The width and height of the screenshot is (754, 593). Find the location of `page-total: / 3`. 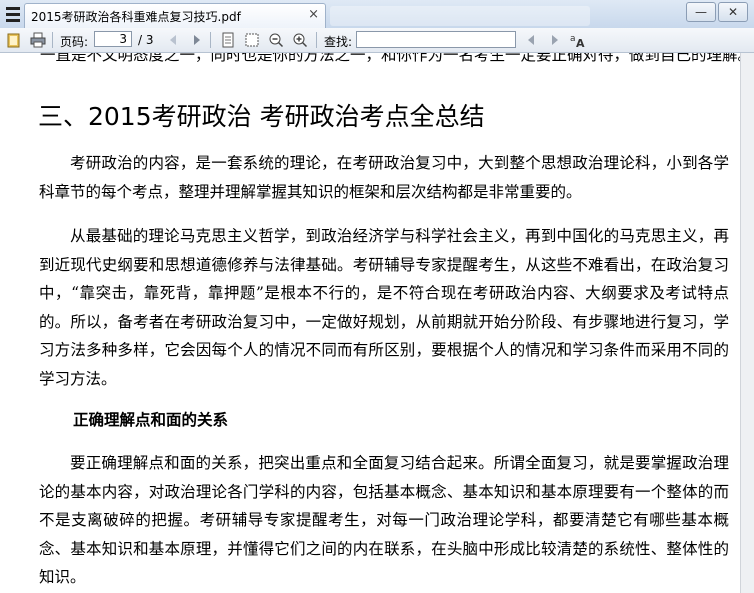

page-total: / 3 is located at coordinates (146, 40).